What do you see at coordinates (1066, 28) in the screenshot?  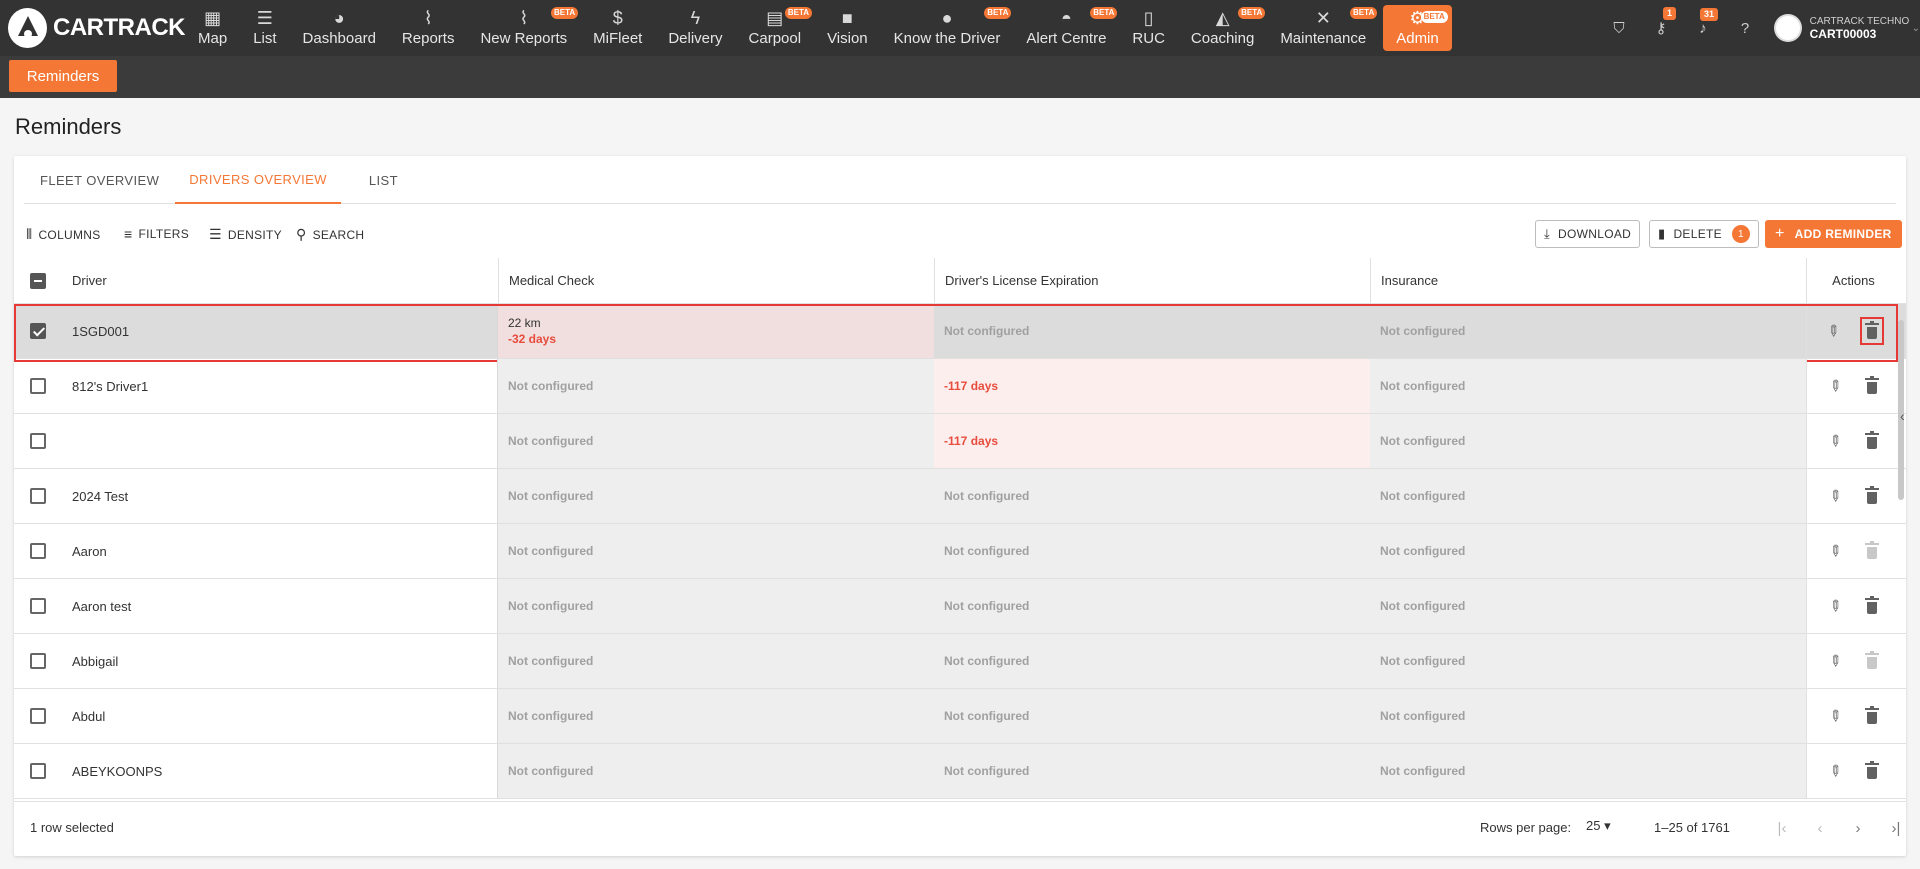 I see `nav-item-alert-centre: ◓ Alert Centre BETA` at bounding box center [1066, 28].